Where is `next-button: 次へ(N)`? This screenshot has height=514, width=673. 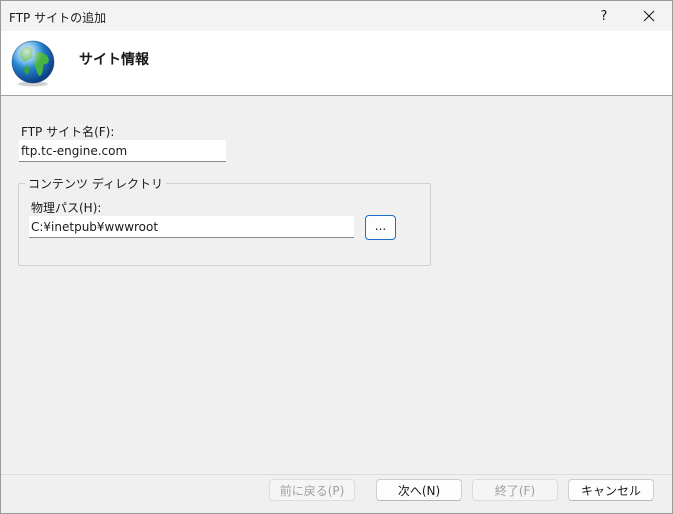
next-button: 次へ(N) is located at coordinates (419, 490).